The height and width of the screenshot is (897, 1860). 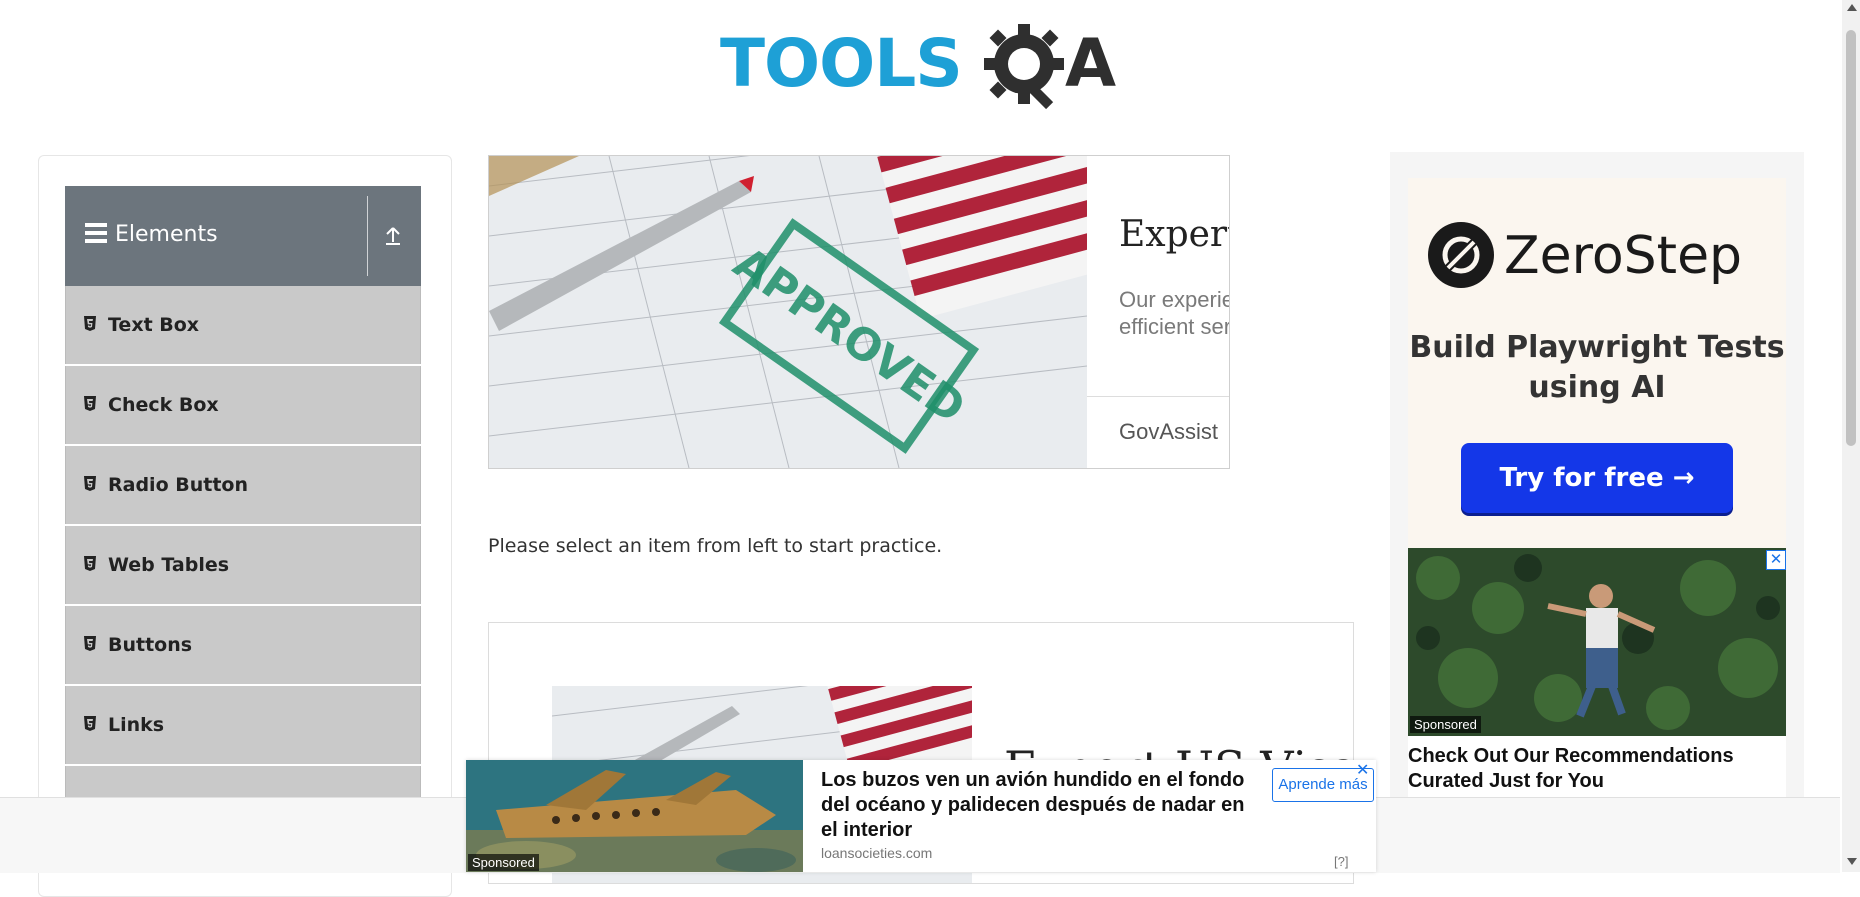 I want to click on menu-icon, so click(x=96, y=233).